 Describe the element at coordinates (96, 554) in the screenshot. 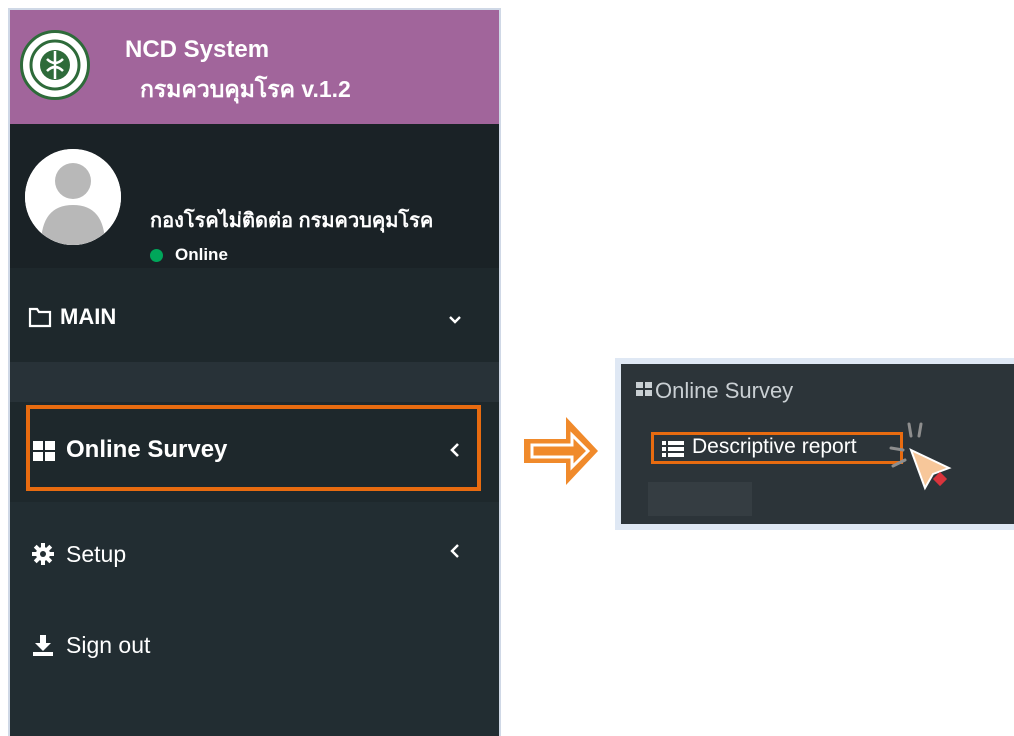

I see `sidebar-item-label: Setup` at that location.